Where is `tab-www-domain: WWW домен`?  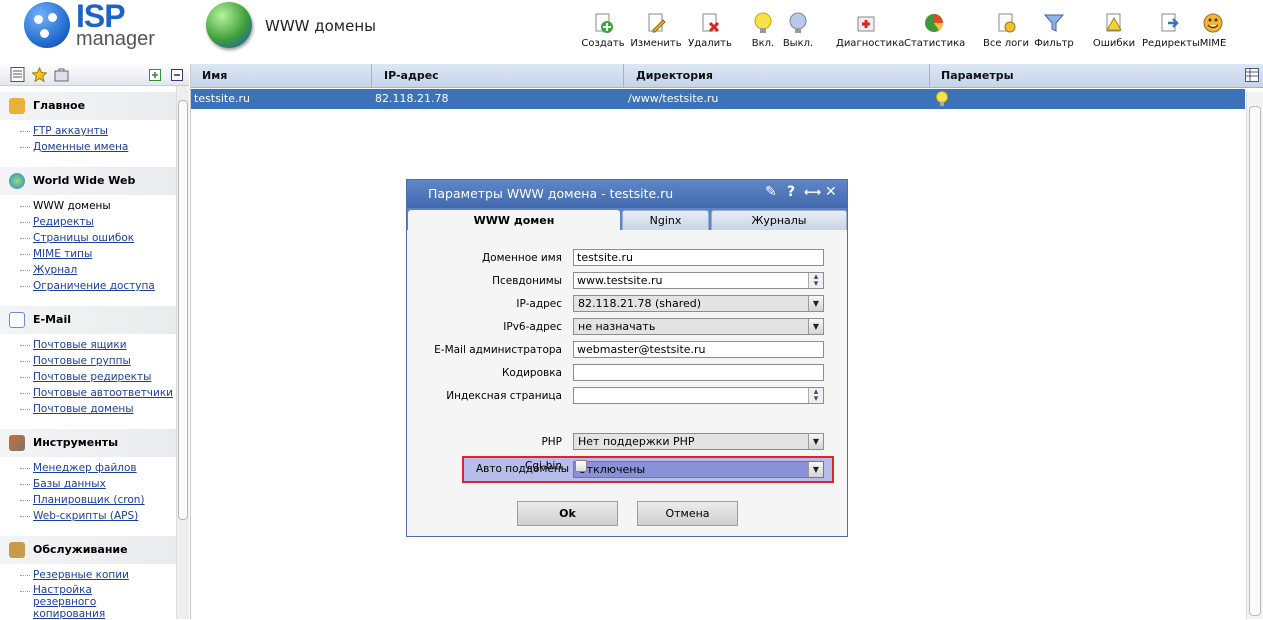 tab-www-domain: WWW домен is located at coordinates (514, 221).